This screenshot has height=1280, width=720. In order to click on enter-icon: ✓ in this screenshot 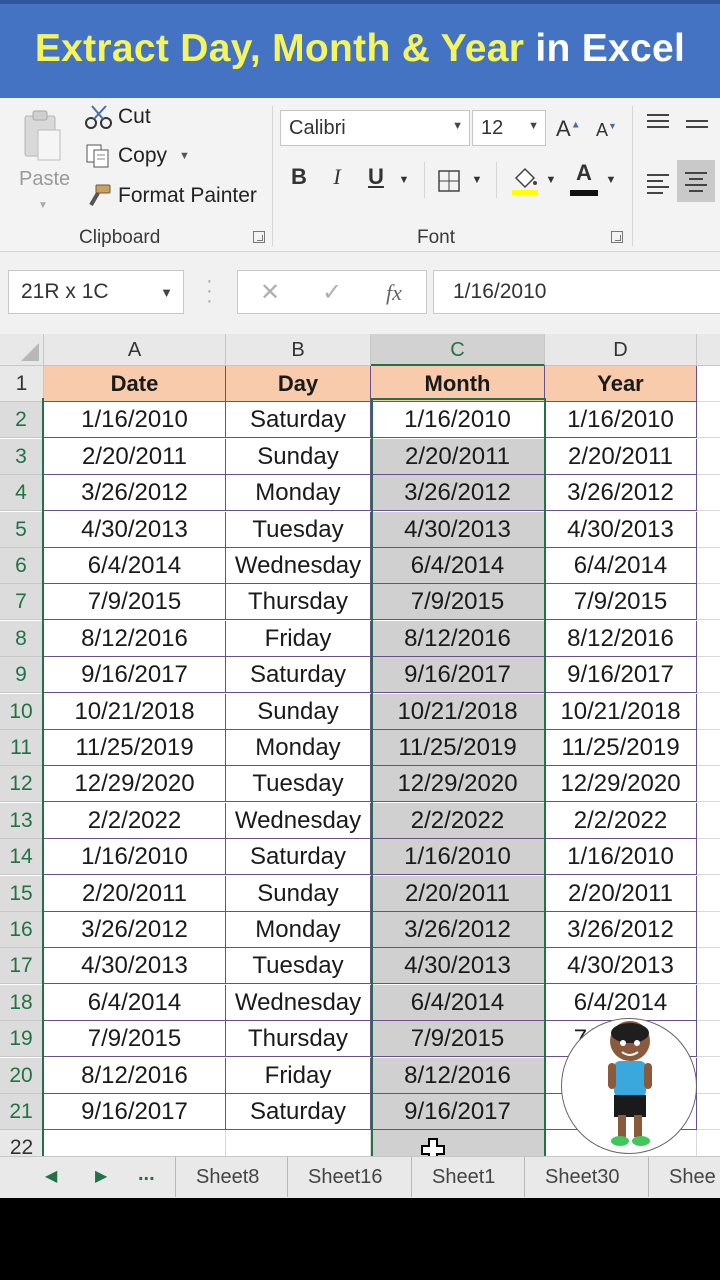, I will do `click(332, 292)`.